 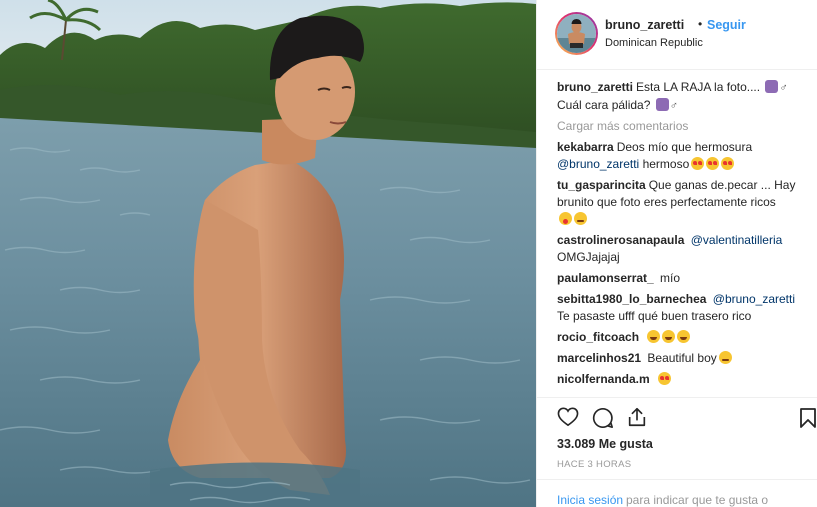 What do you see at coordinates (603, 379) in the screenshot?
I see `comment-username: nicolfernanda.m` at bounding box center [603, 379].